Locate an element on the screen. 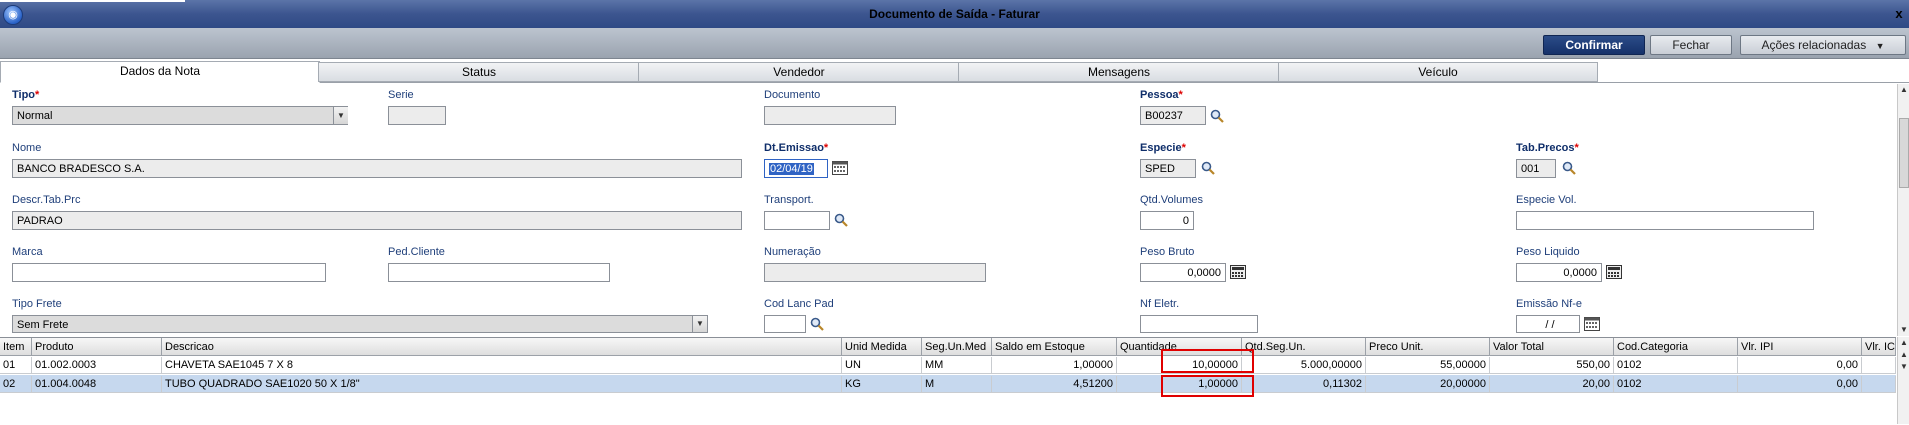  marca-label: Marca is located at coordinates (27, 252).